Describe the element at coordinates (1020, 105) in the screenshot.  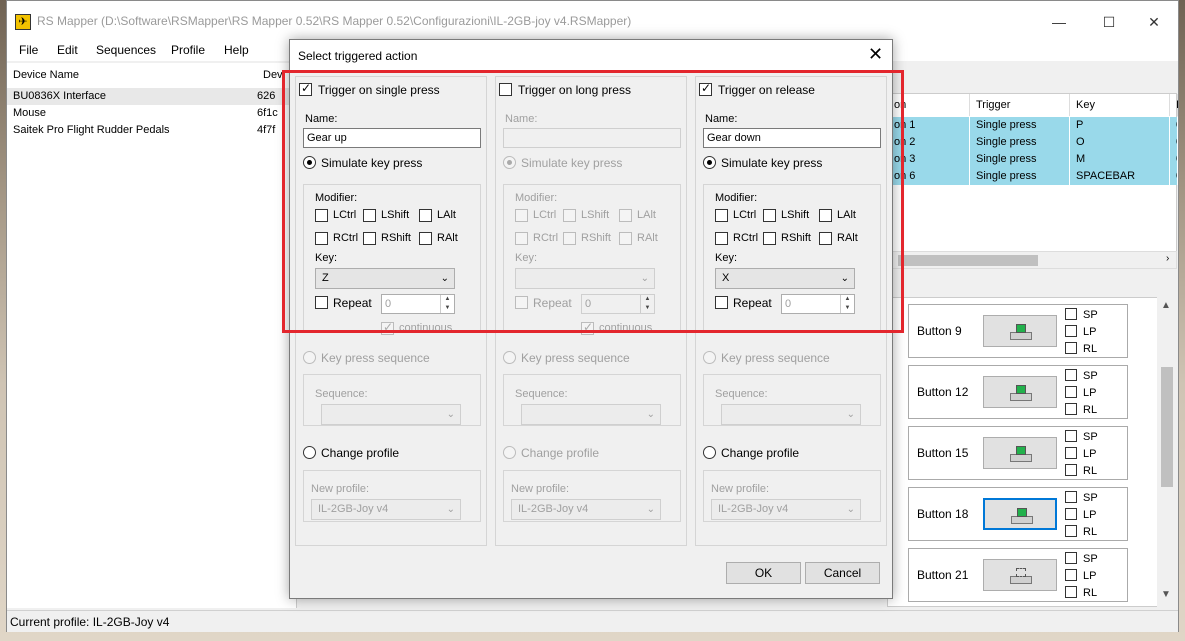
I see `column-header-trigger: Trigger` at that location.